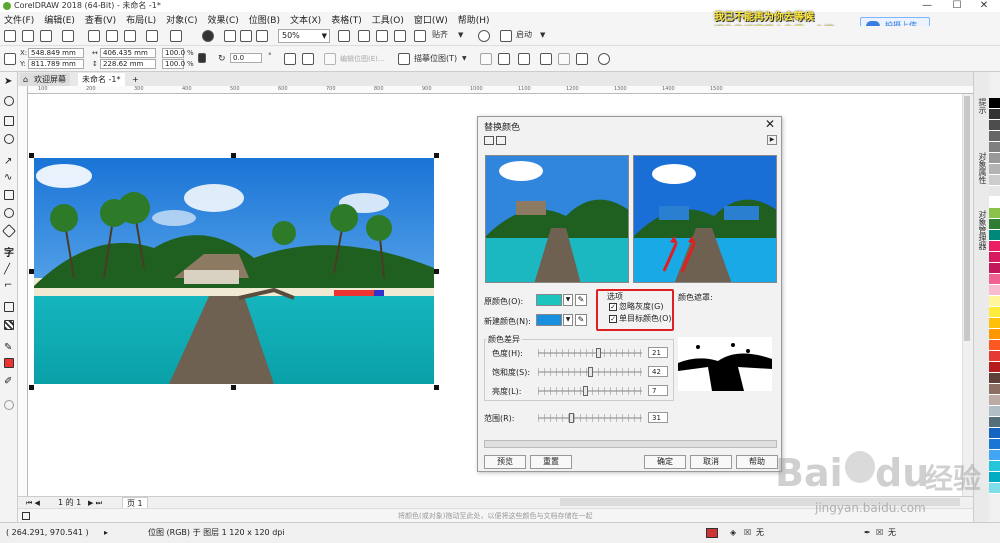 Image resolution: width=1000 pixels, height=543 pixels. I want to click on width-field: 406.435 mm, so click(128, 53).